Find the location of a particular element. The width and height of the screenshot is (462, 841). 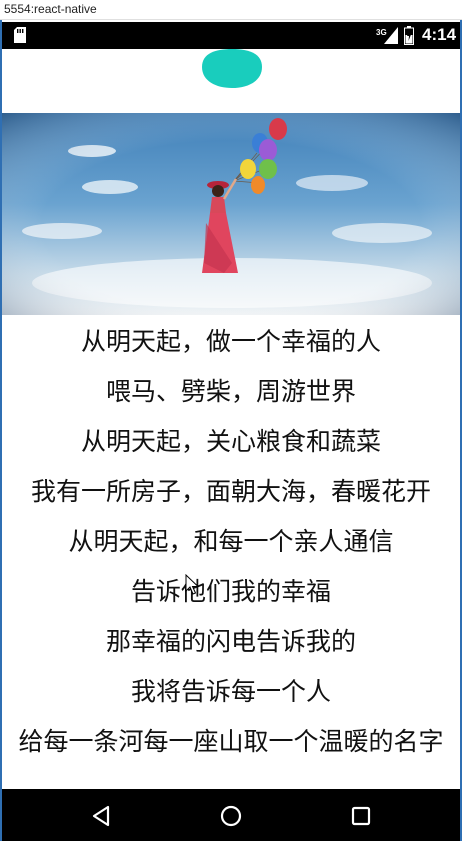

recent-apps-icon is located at coordinates (361, 816).